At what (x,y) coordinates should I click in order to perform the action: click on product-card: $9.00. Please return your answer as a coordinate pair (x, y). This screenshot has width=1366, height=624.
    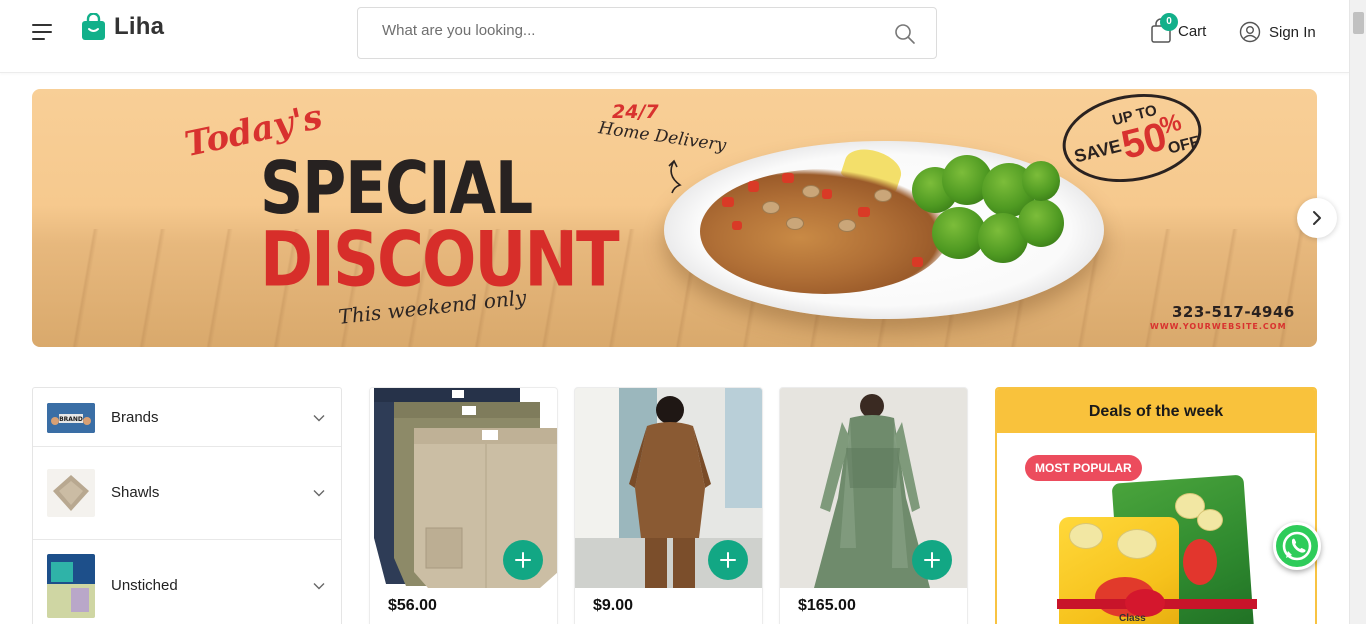
    Looking at the image, I should click on (668, 505).